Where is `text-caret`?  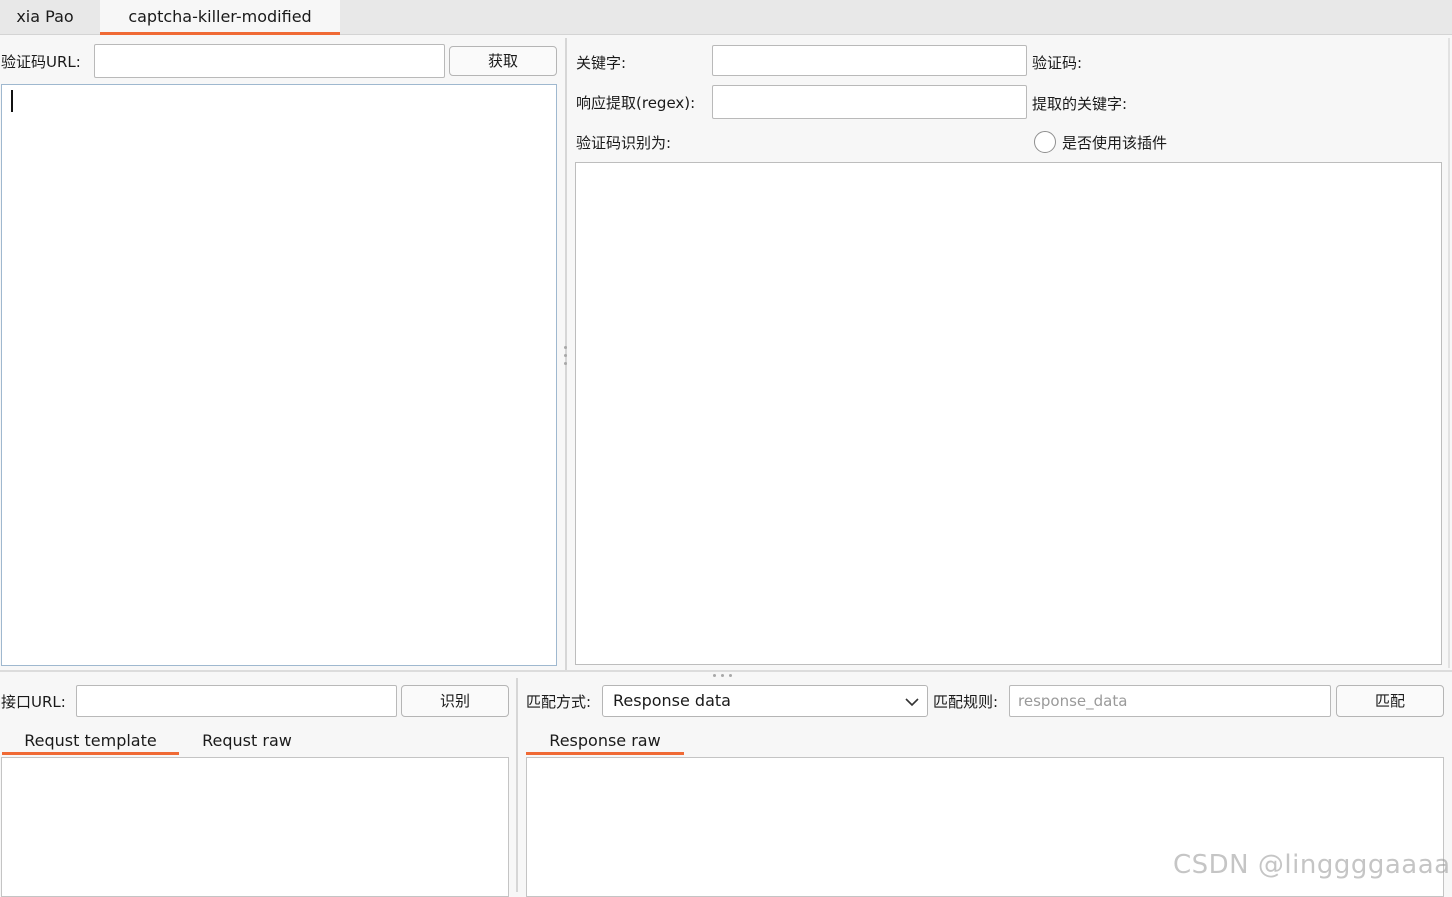 text-caret is located at coordinates (12, 101).